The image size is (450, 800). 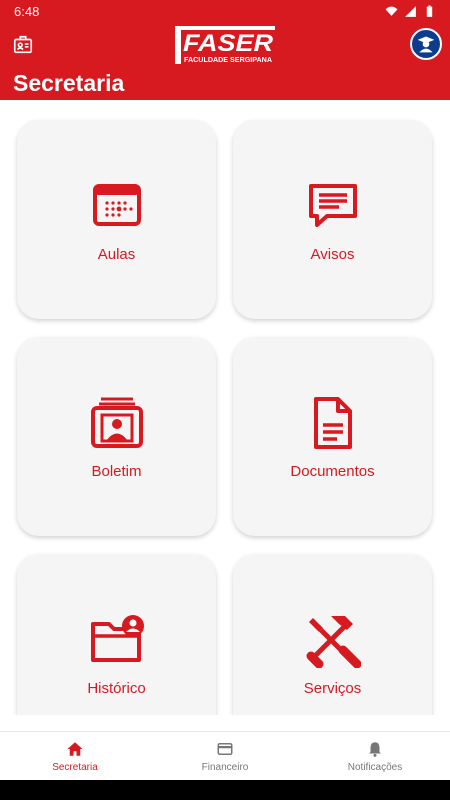 I want to click on status-icons, so click(x=410, y=11).